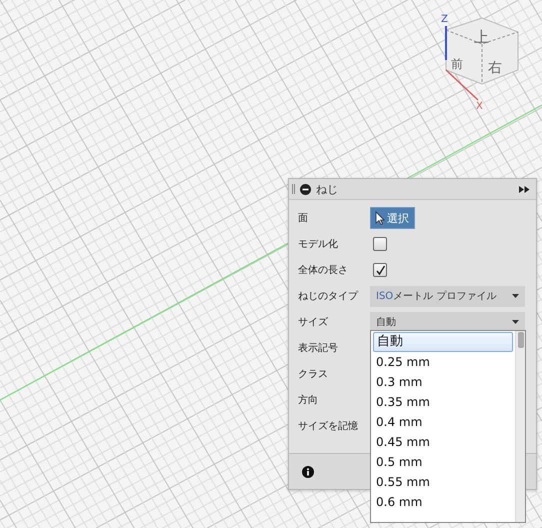 This screenshot has width=542, height=528. Describe the element at coordinates (308, 472) in the screenshot. I see `info-icon` at that location.